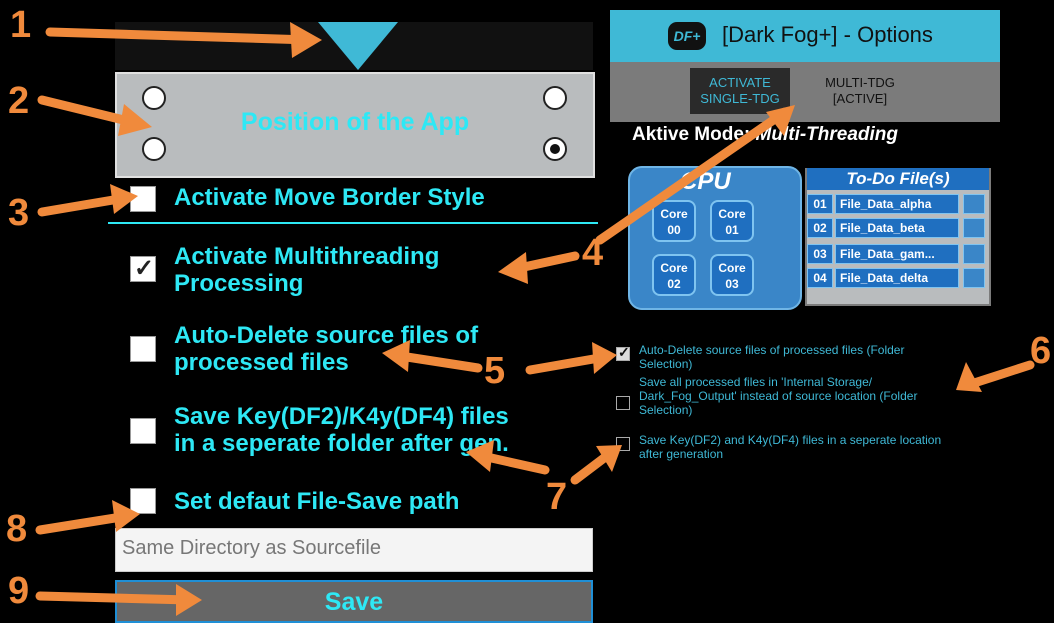  What do you see at coordinates (692, 176) in the screenshot?
I see `arrow-4-up` at bounding box center [692, 176].